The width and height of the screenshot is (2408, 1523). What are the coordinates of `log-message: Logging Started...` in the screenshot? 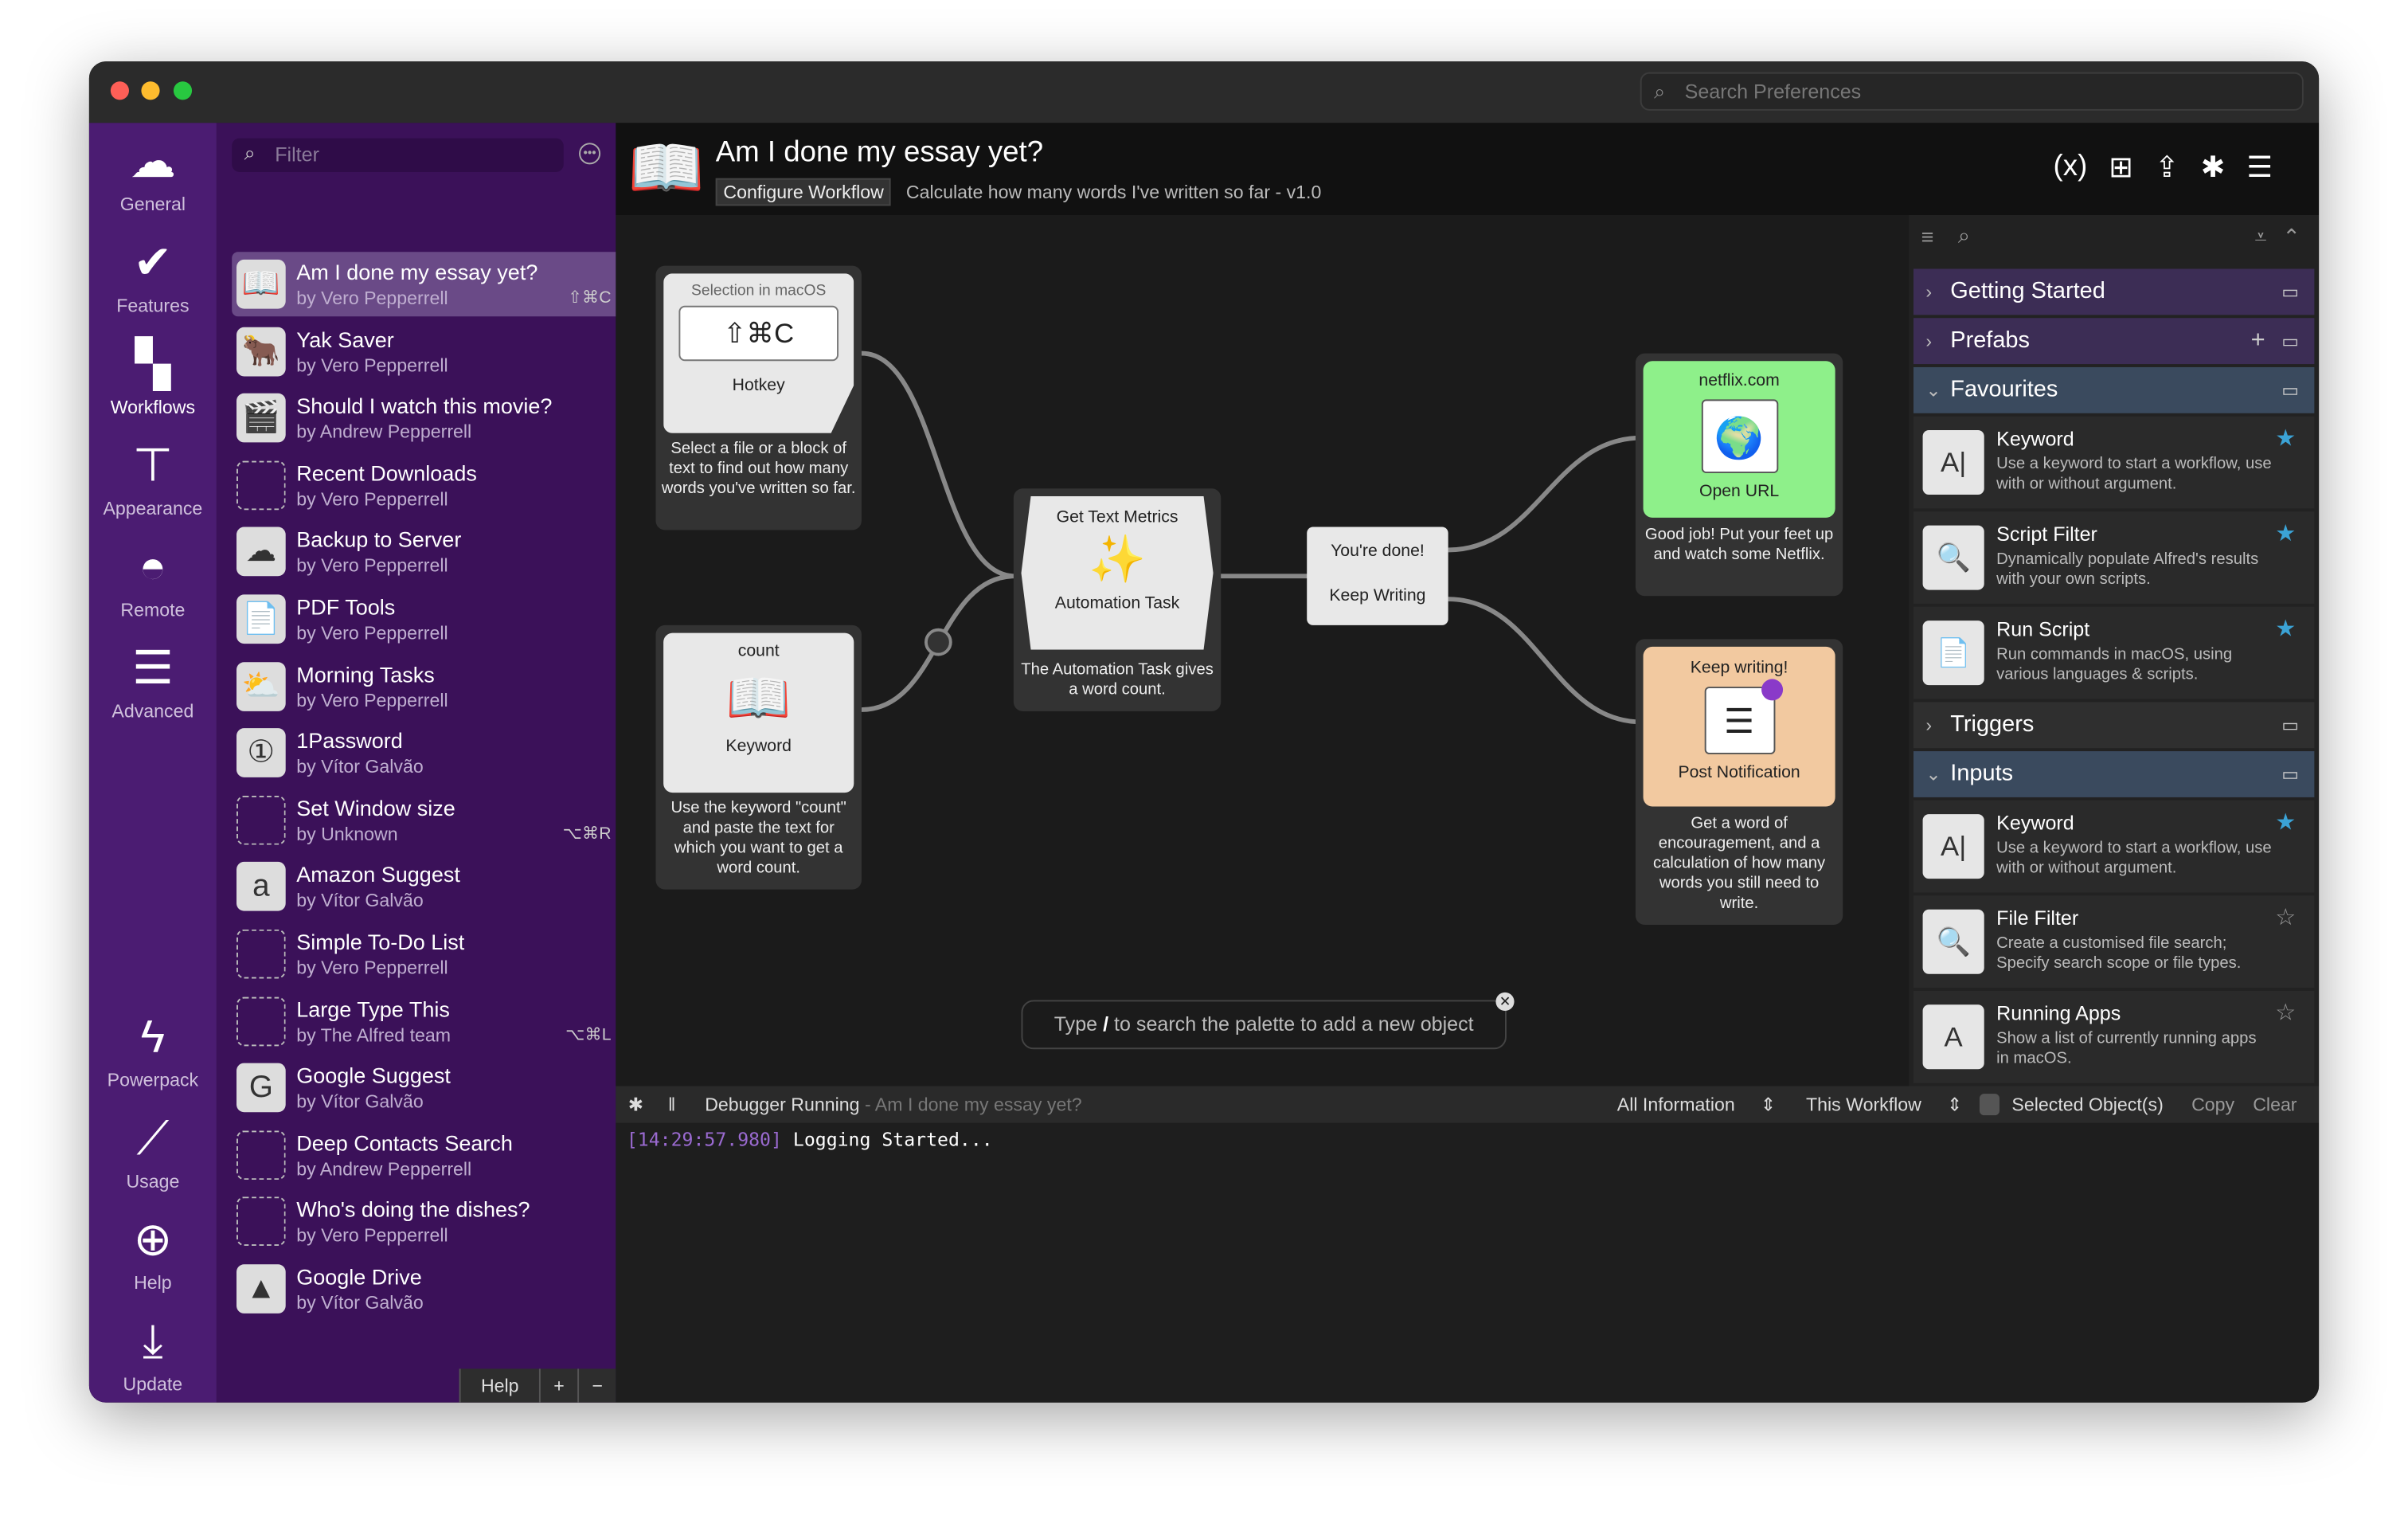 It's located at (892, 1140).